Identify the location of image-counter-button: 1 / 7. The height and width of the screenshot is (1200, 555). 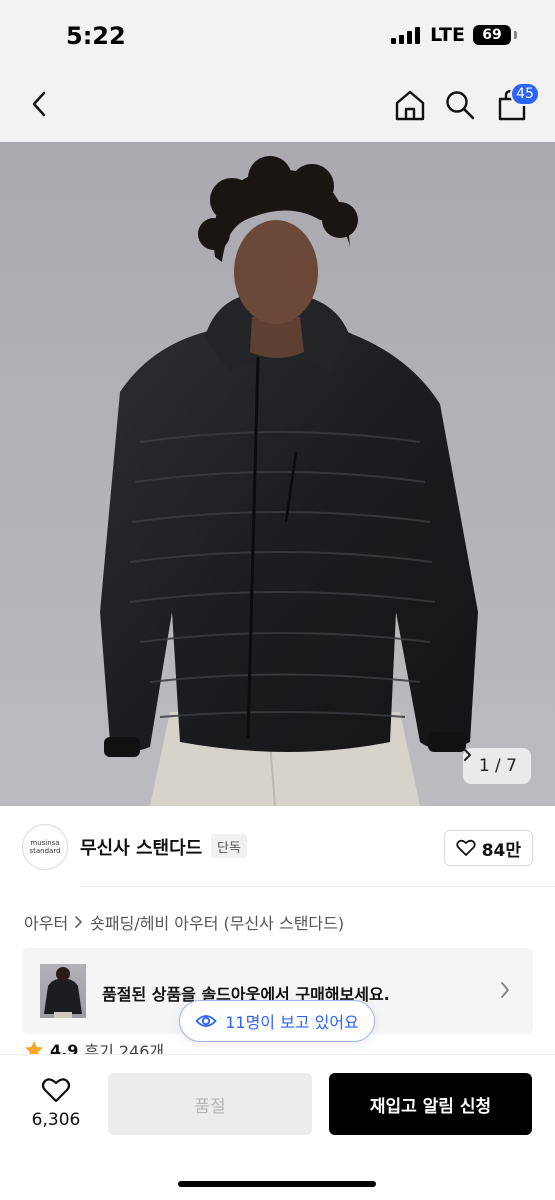
(496, 766).